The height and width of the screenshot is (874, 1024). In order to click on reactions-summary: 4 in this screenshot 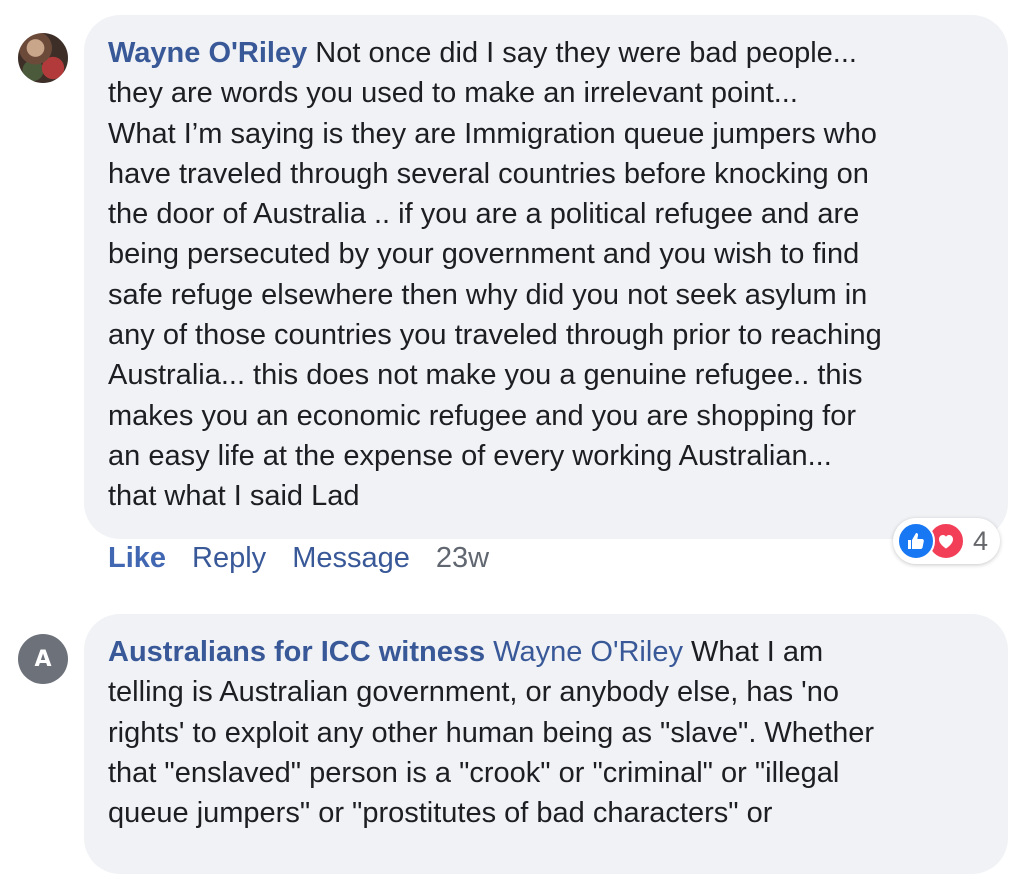, I will do `click(947, 541)`.